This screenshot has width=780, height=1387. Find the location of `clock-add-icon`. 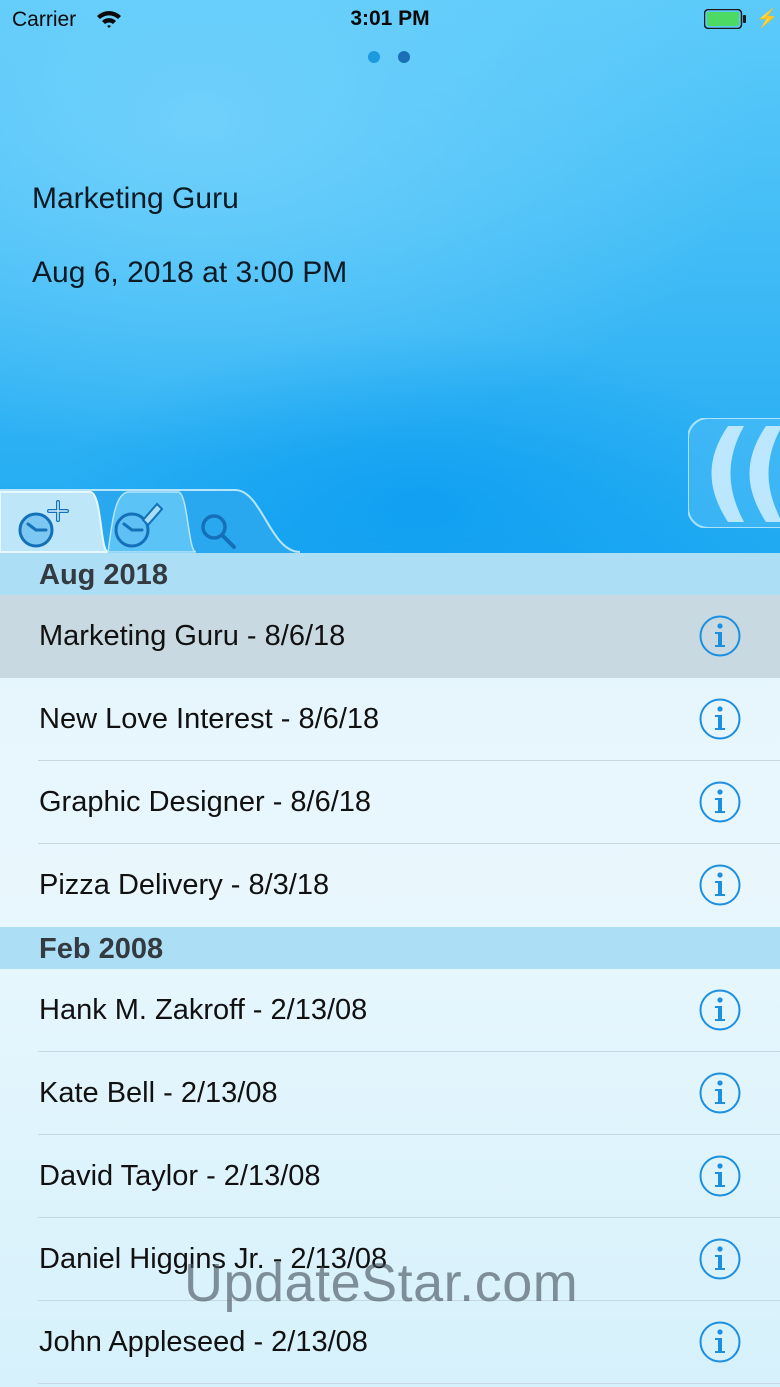

clock-add-icon is located at coordinates (44, 528).